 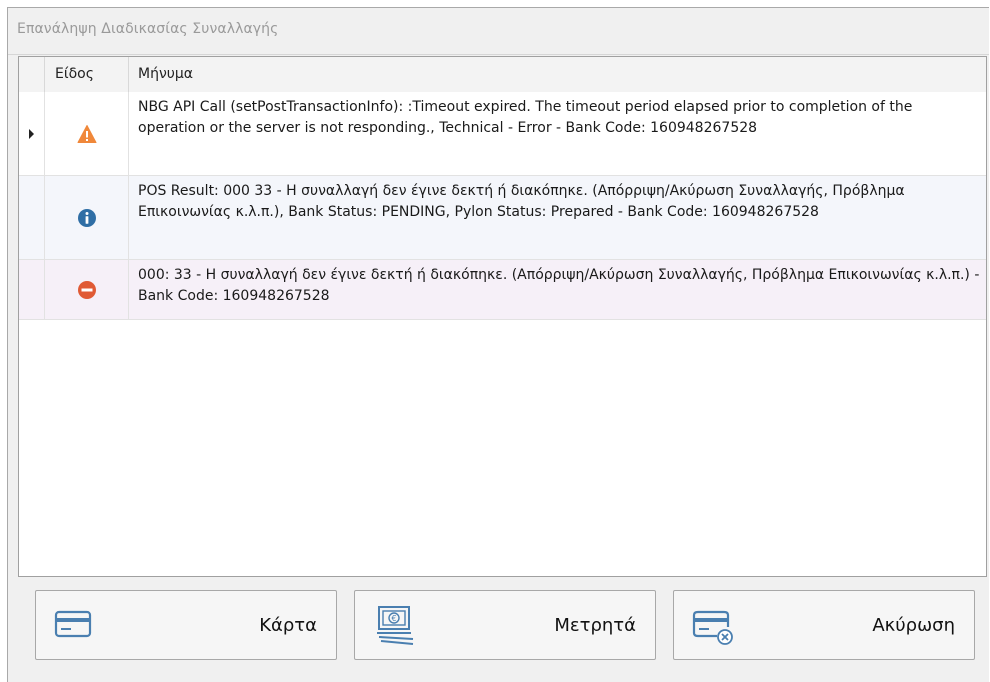 I want to click on current-row-arrow-icon, so click(x=31, y=133).